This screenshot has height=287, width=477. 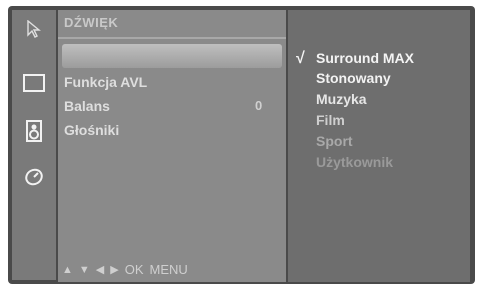 I want to click on left-arrow-icon: ◀, so click(x=100, y=270).